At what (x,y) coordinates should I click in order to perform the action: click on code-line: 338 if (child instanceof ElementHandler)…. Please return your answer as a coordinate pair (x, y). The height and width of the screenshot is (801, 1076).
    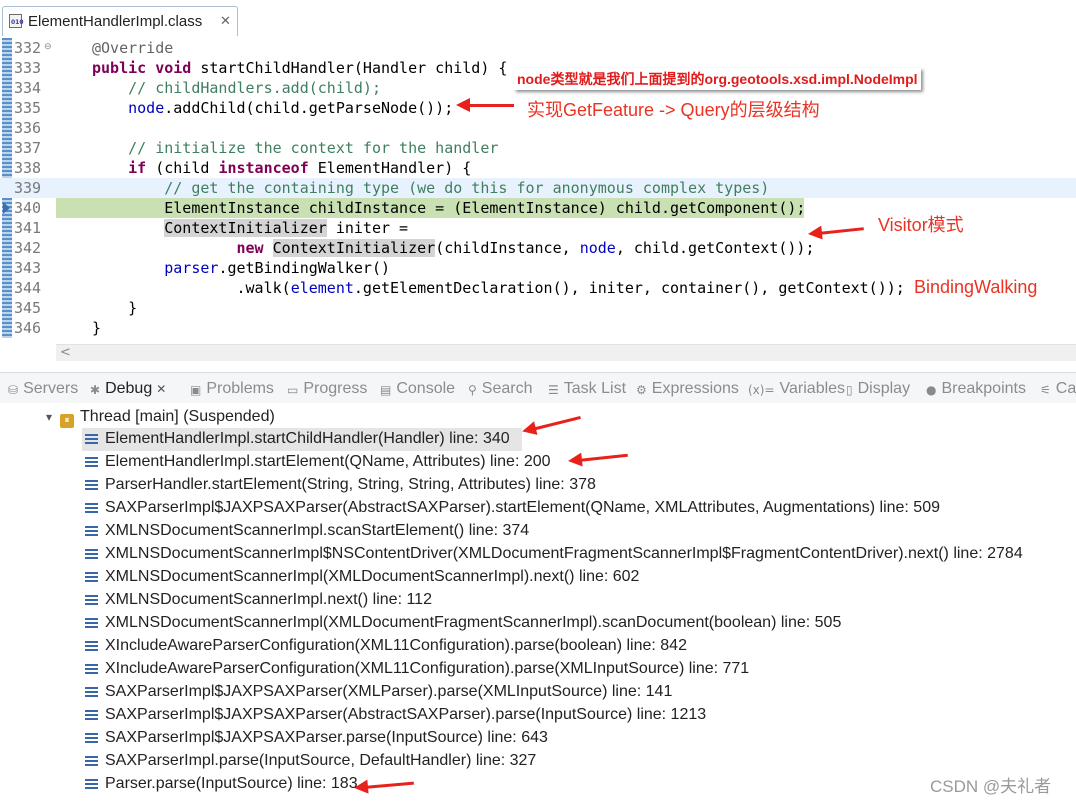
    Looking at the image, I should click on (538, 168).